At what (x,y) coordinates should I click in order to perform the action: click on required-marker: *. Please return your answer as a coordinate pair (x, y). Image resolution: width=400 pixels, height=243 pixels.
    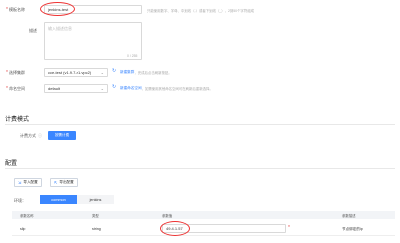
    Looking at the image, I should click on (289, 228).